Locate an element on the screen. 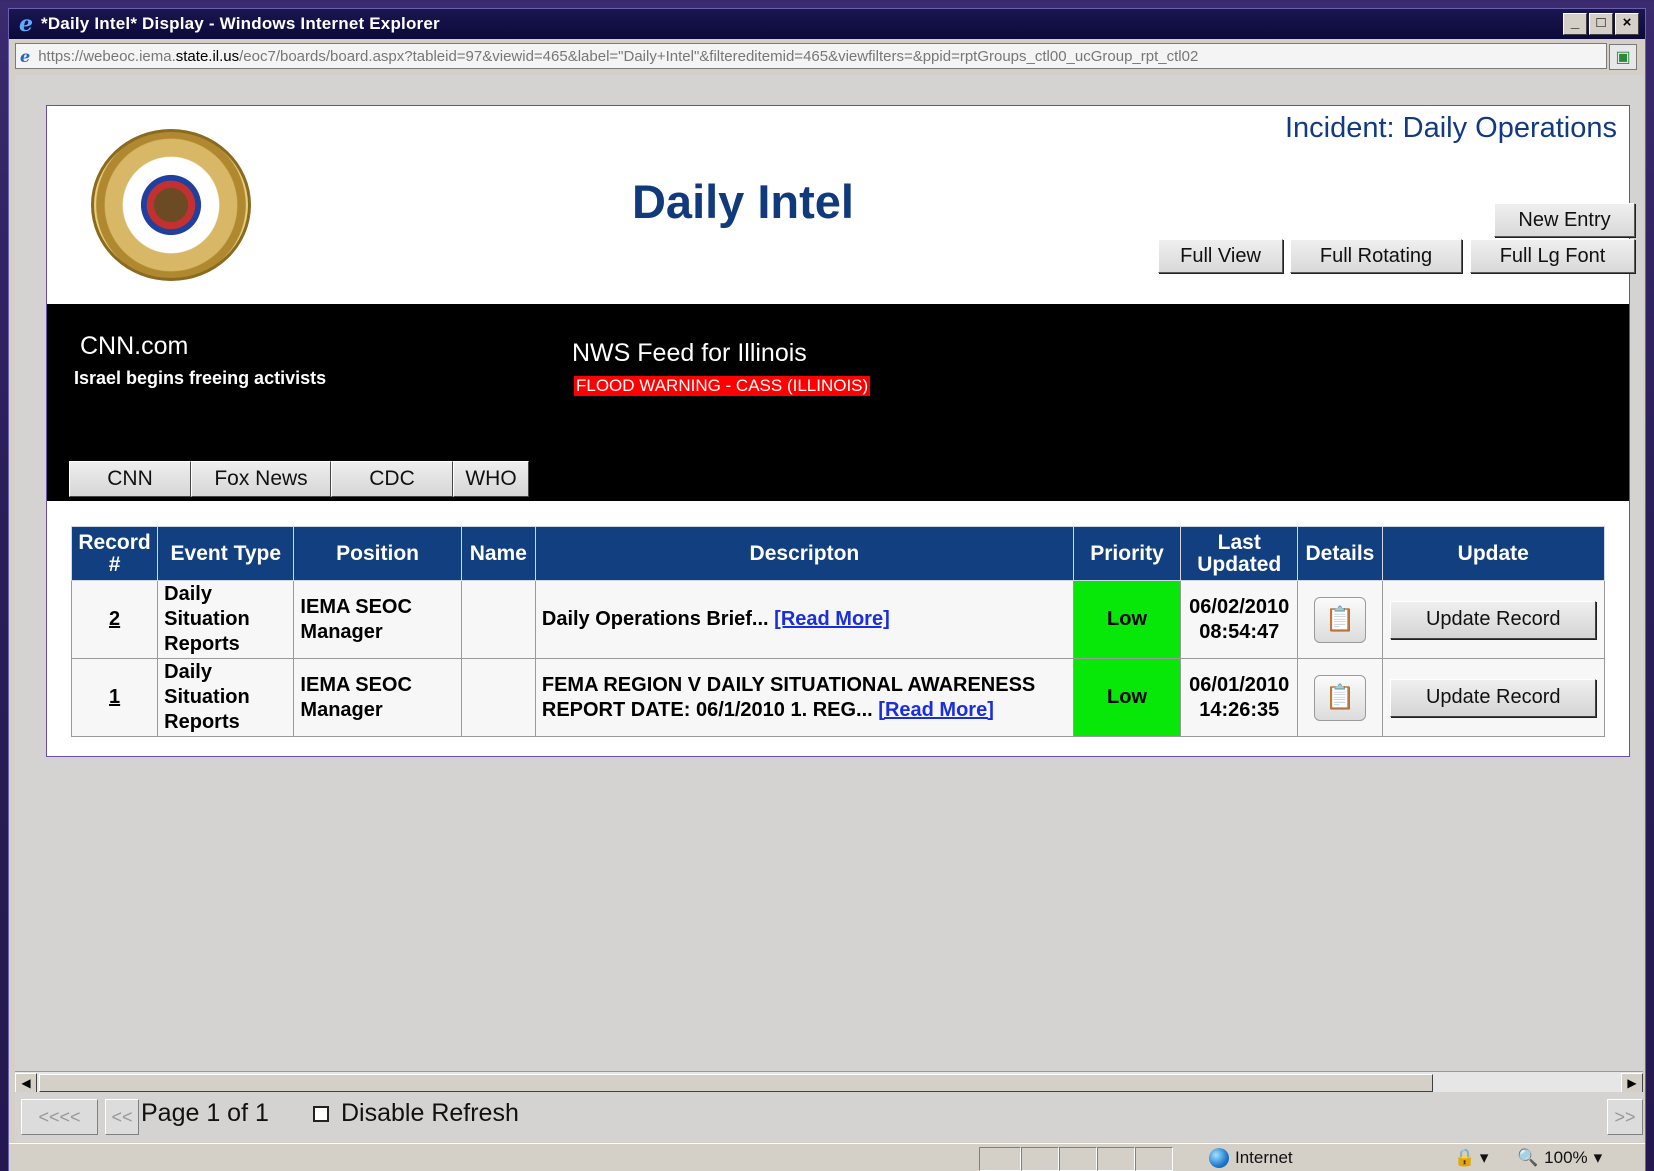  previous-page-button: << is located at coordinates (122, 1117).